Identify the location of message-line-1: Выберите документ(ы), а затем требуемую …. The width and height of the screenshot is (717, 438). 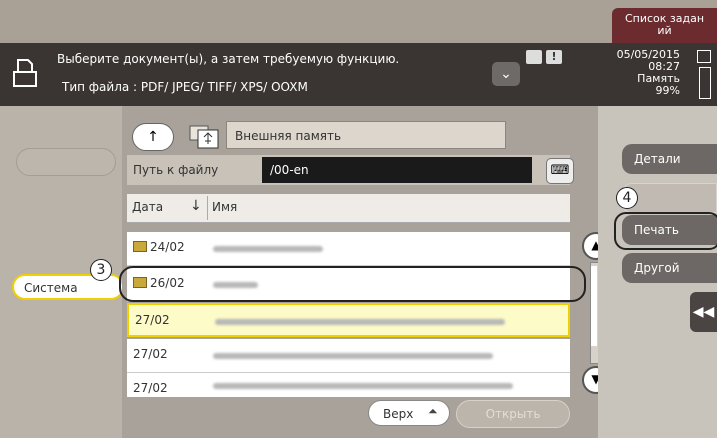
(228, 59).